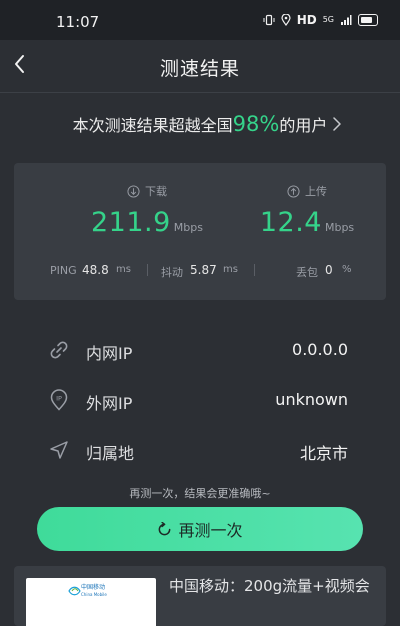 The width and height of the screenshot is (400, 626). Describe the element at coordinates (133, 191) in the screenshot. I see `download-arrow-icon` at that location.